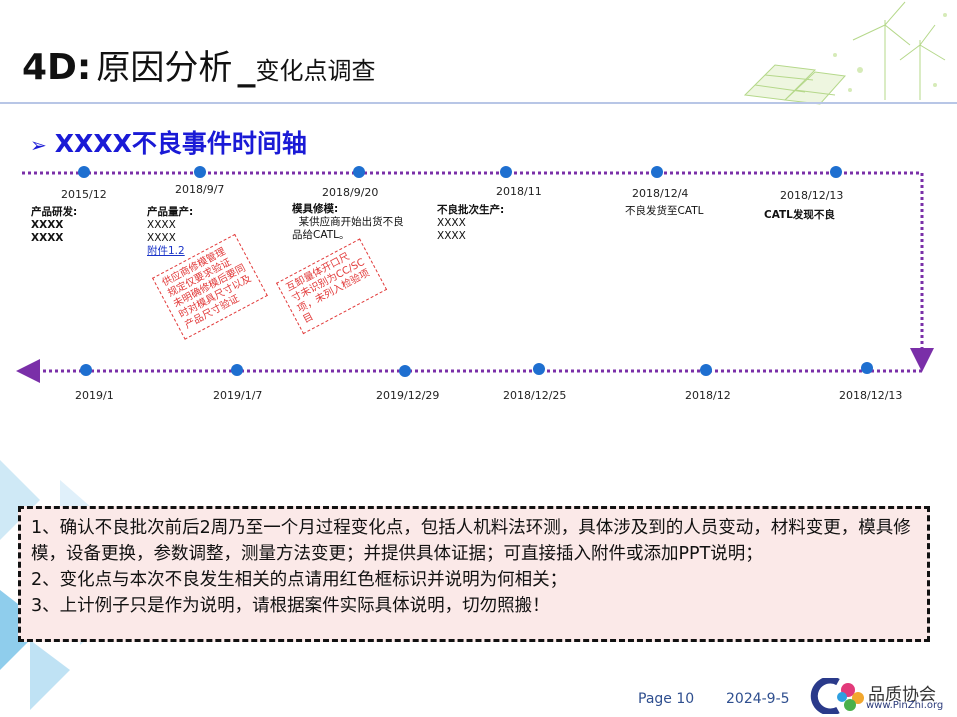 The image size is (957, 717). Describe the element at coordinates (94, 395) in the screenshot. I see `timeline-date: 2019/1` at that location.